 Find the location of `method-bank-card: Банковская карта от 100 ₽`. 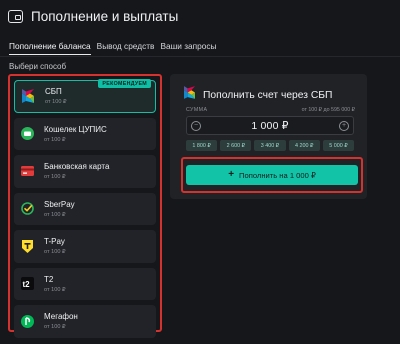

method-bank-card: Банковская карта от 100 ₽ is located at coordinates (85, 171).